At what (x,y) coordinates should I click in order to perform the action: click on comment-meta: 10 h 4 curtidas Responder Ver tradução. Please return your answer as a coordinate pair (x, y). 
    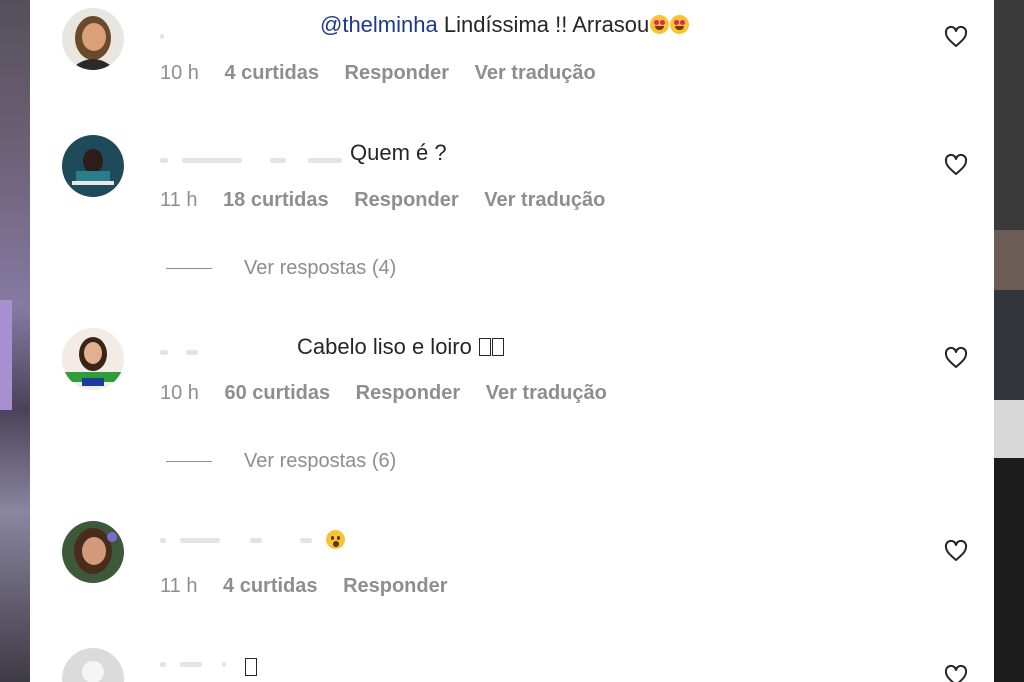
    Looking at the image, I should click on (388, 73).